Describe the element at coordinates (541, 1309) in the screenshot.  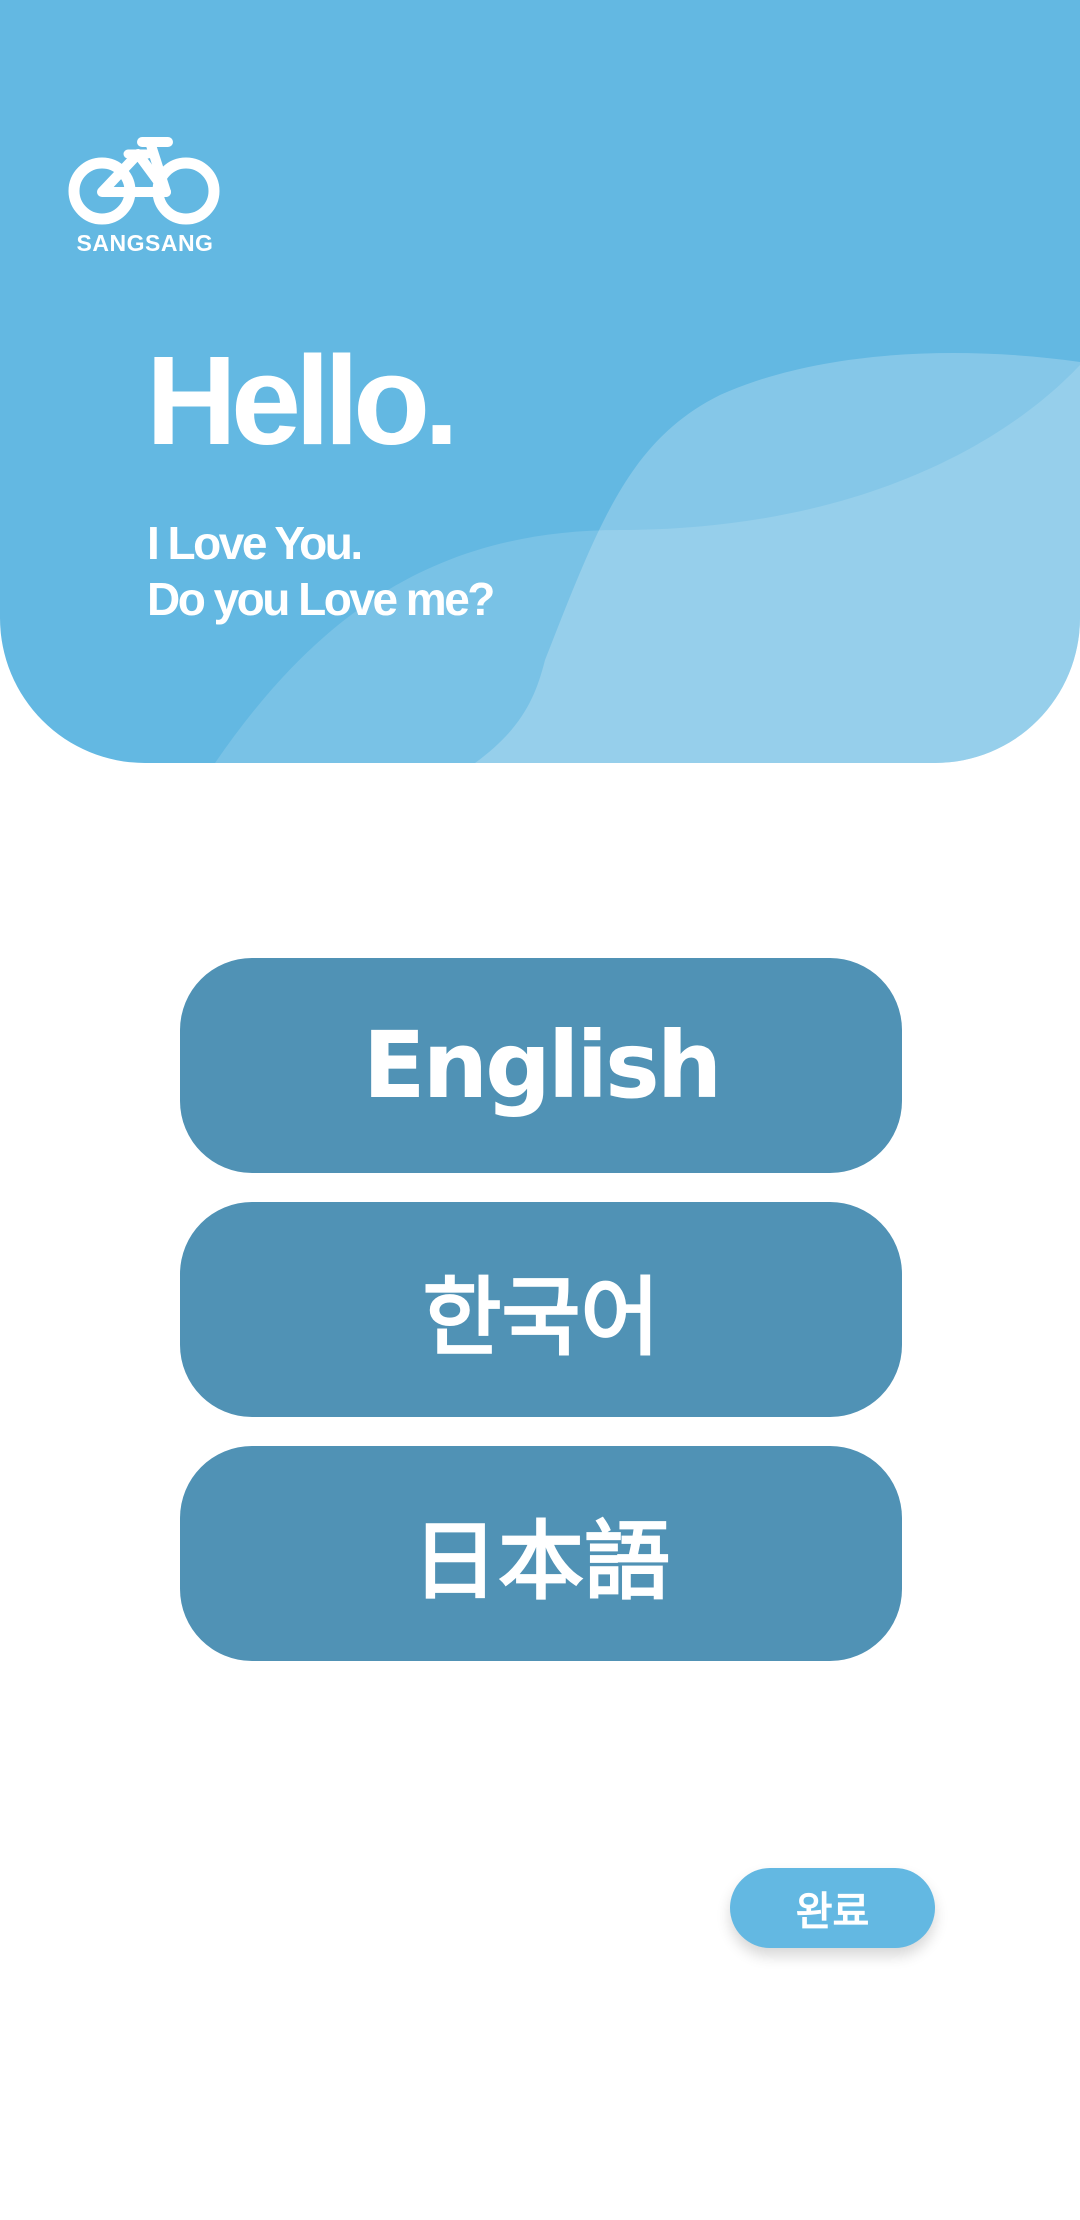
I see `language-korean-button: 한국어` at that location.